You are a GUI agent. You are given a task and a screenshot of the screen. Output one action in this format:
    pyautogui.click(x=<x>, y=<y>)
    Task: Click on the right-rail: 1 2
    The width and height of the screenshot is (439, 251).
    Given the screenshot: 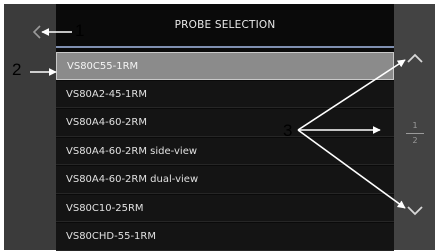 What is the action you would take?
    pyautogui.click(x=414, y=127)
    